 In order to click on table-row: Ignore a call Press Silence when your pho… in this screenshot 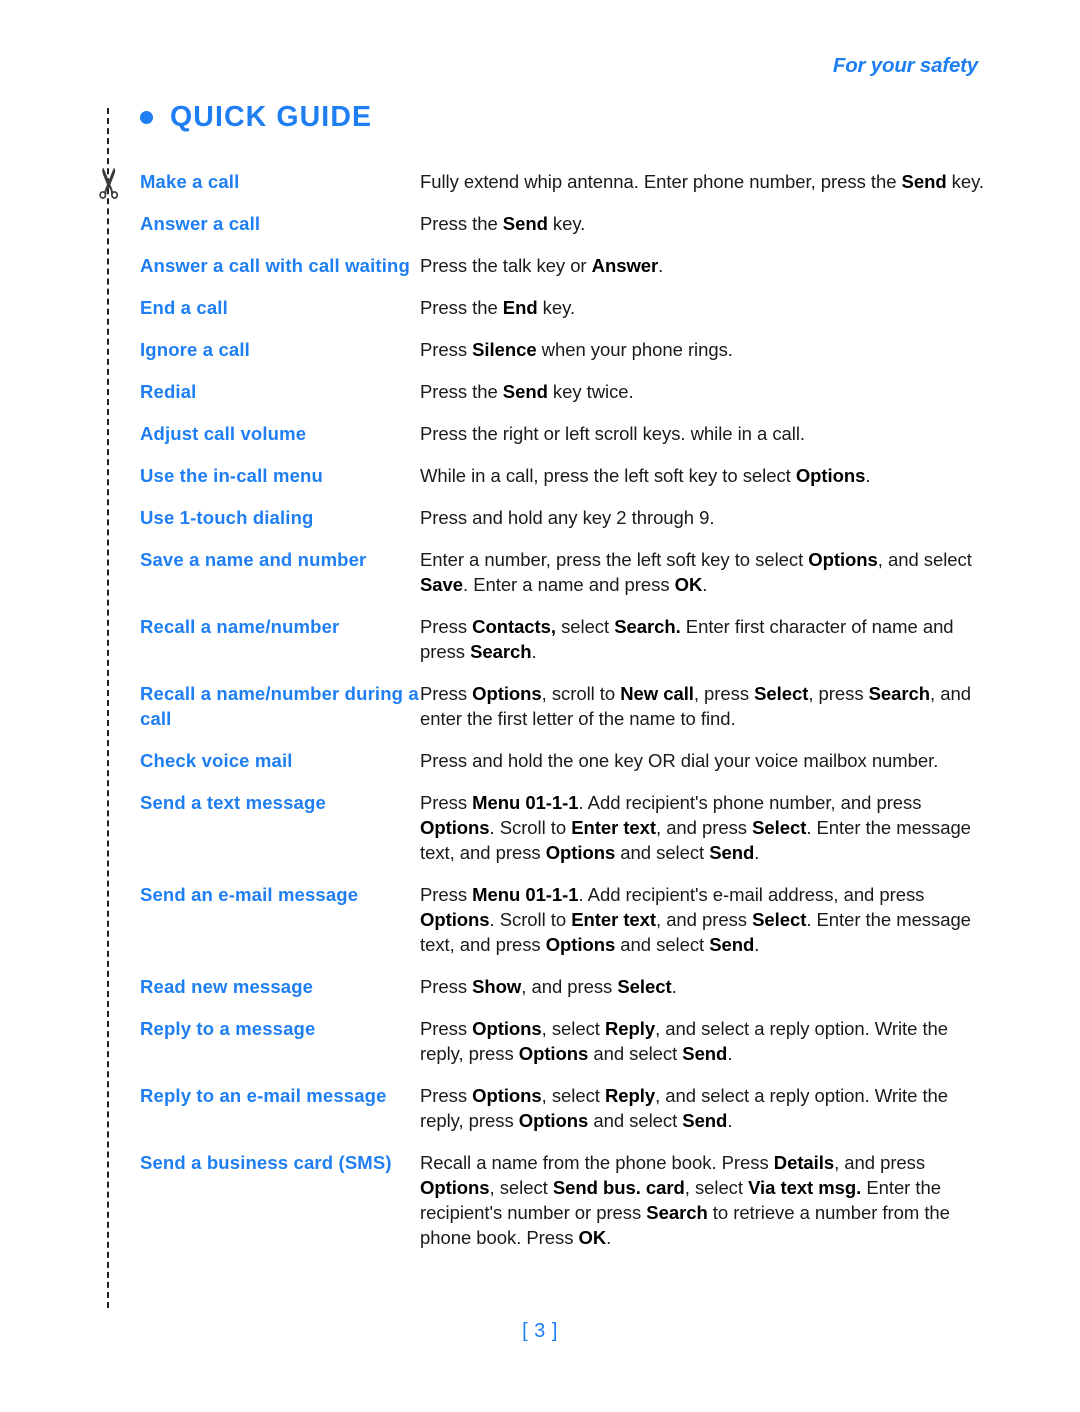, I will do `click(565, 349)`.